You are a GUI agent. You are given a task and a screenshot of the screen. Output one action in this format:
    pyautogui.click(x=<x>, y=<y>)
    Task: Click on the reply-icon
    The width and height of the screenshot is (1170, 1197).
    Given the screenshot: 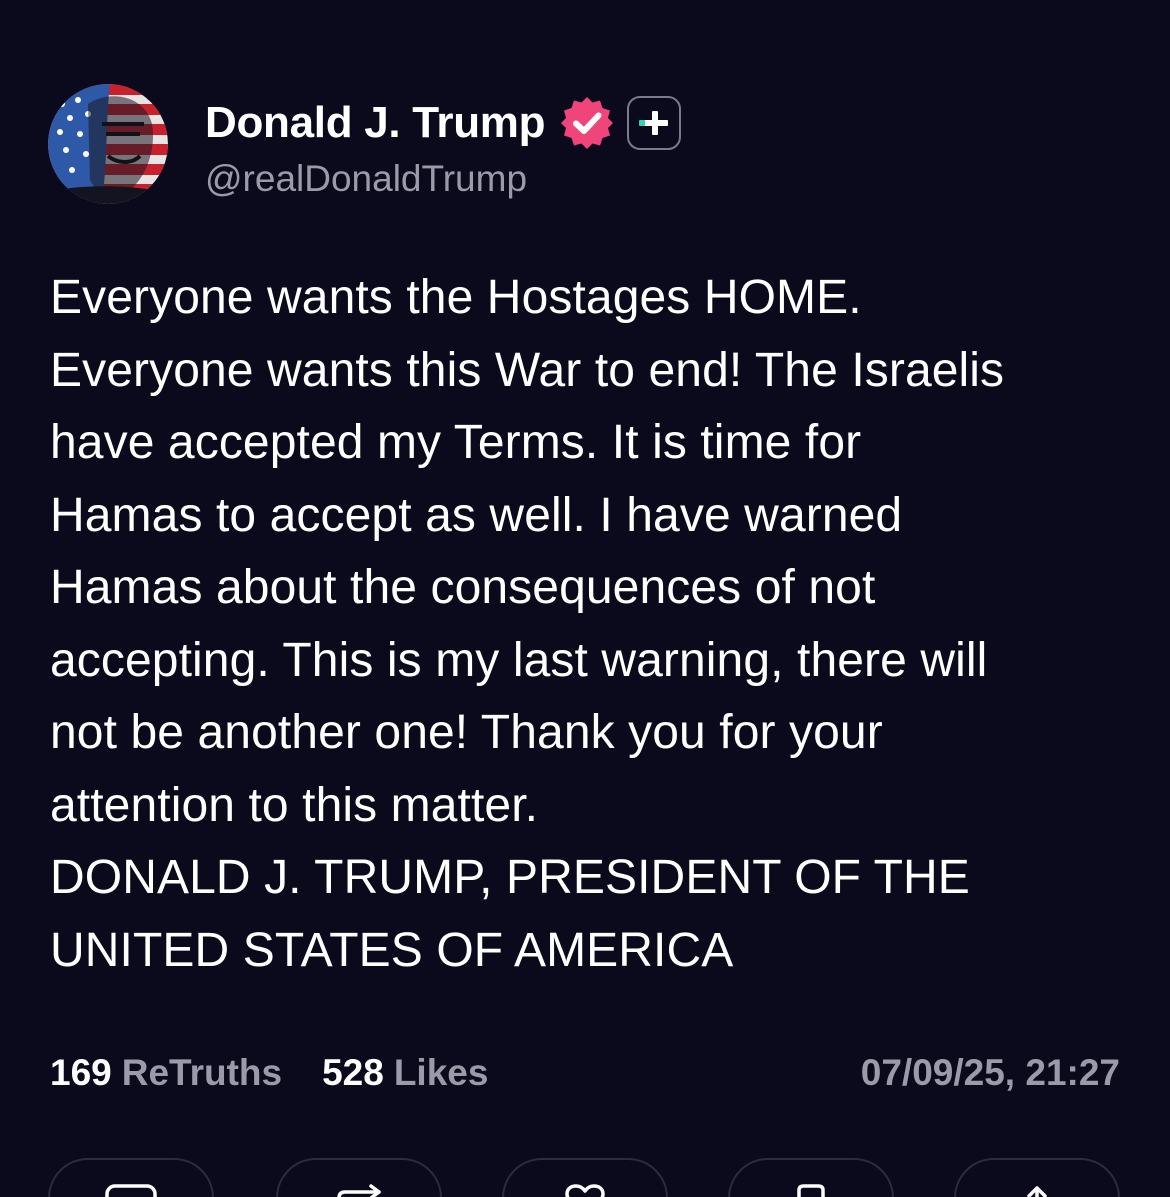 What is the action you would take?
    pyautogui.click(x=131, y=1190)
    